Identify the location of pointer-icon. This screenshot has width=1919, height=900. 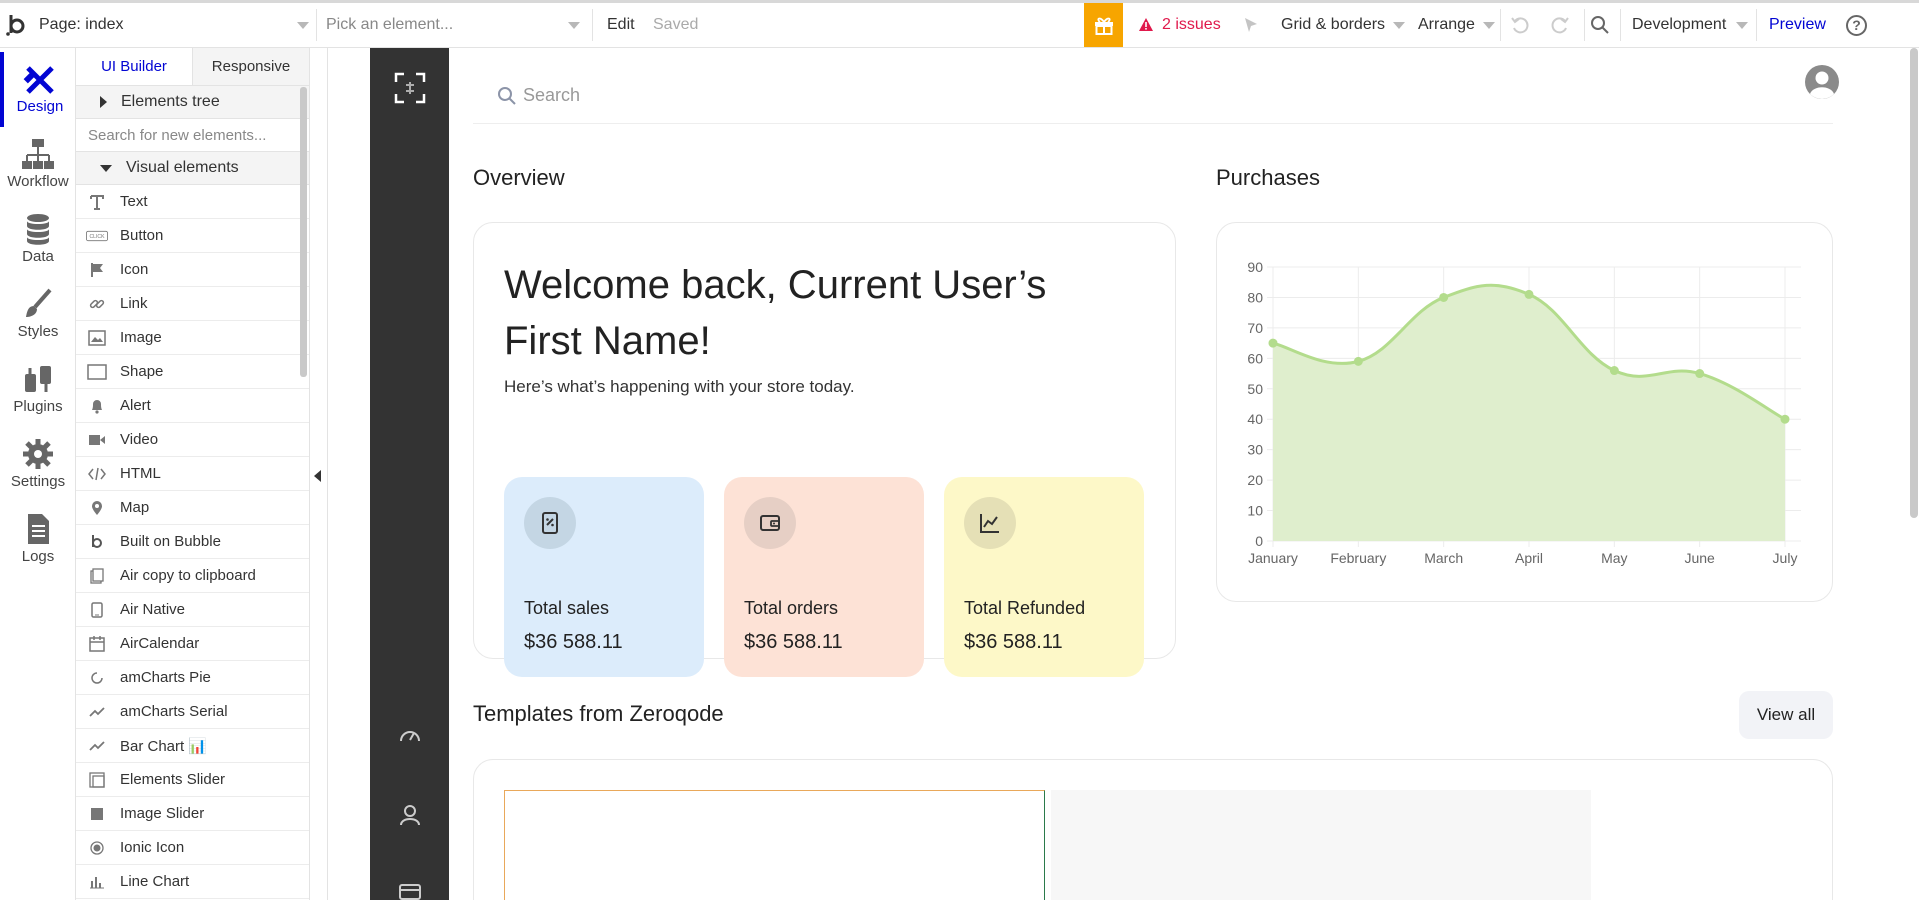
(1251, 25).